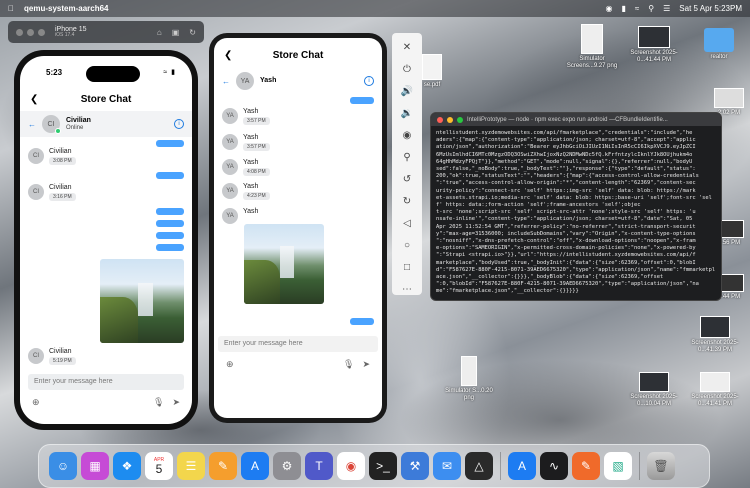 This screenshot has height=488, width=750. What do you see at coordinates (407, 114) in the screenshot?
I see `volume-down-icon: 🔉` at bounding box center [407, 114].